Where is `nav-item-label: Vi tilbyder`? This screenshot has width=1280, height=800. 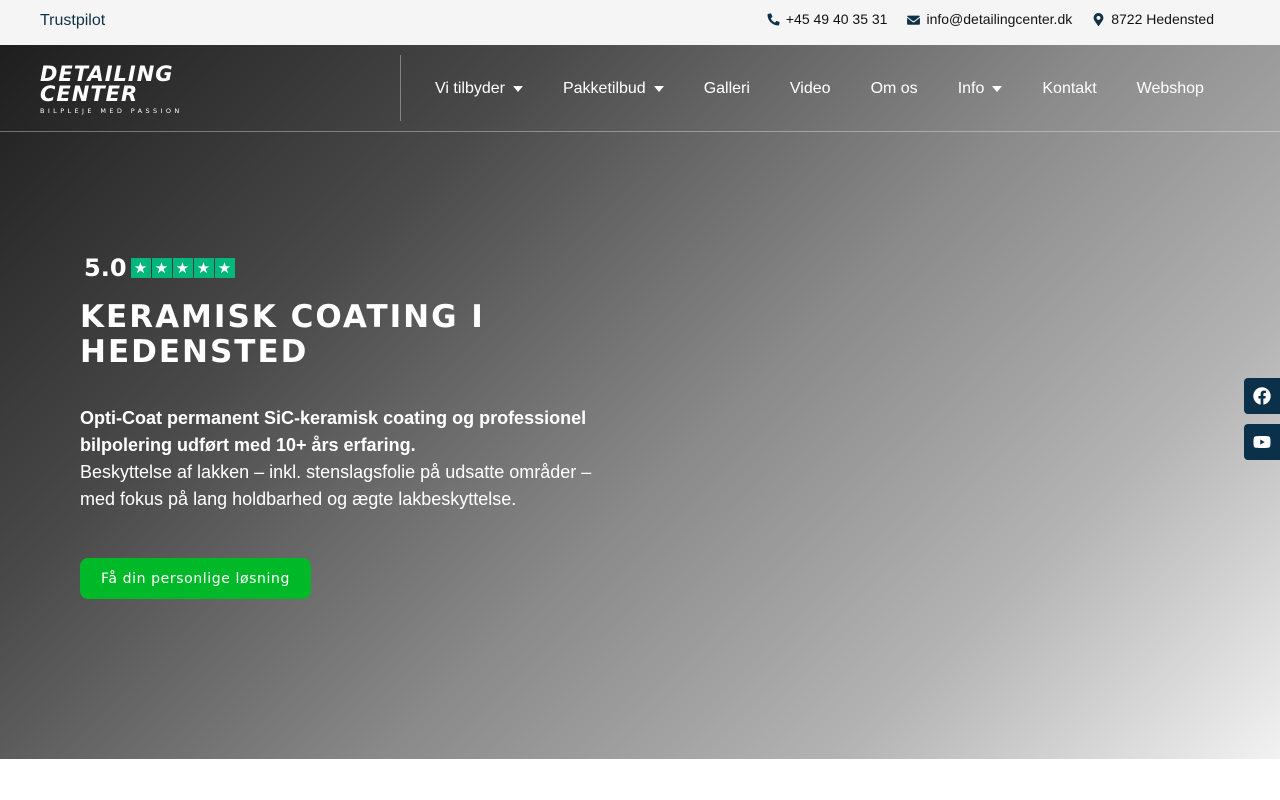
nav-item-label: Vi tilbyder is located at coordinates (470, 88).